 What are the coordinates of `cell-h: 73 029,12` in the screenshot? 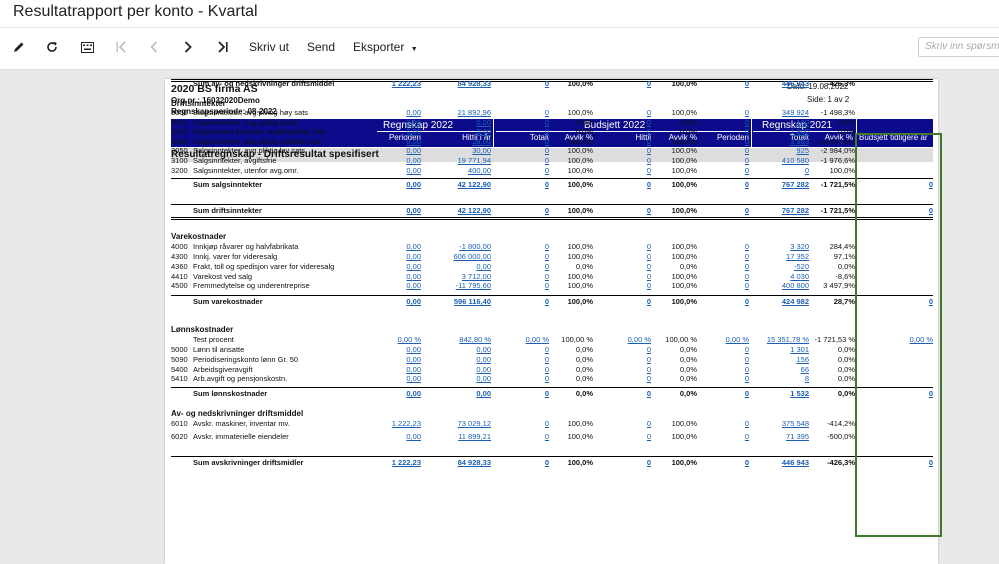 It's located at (458, 424).